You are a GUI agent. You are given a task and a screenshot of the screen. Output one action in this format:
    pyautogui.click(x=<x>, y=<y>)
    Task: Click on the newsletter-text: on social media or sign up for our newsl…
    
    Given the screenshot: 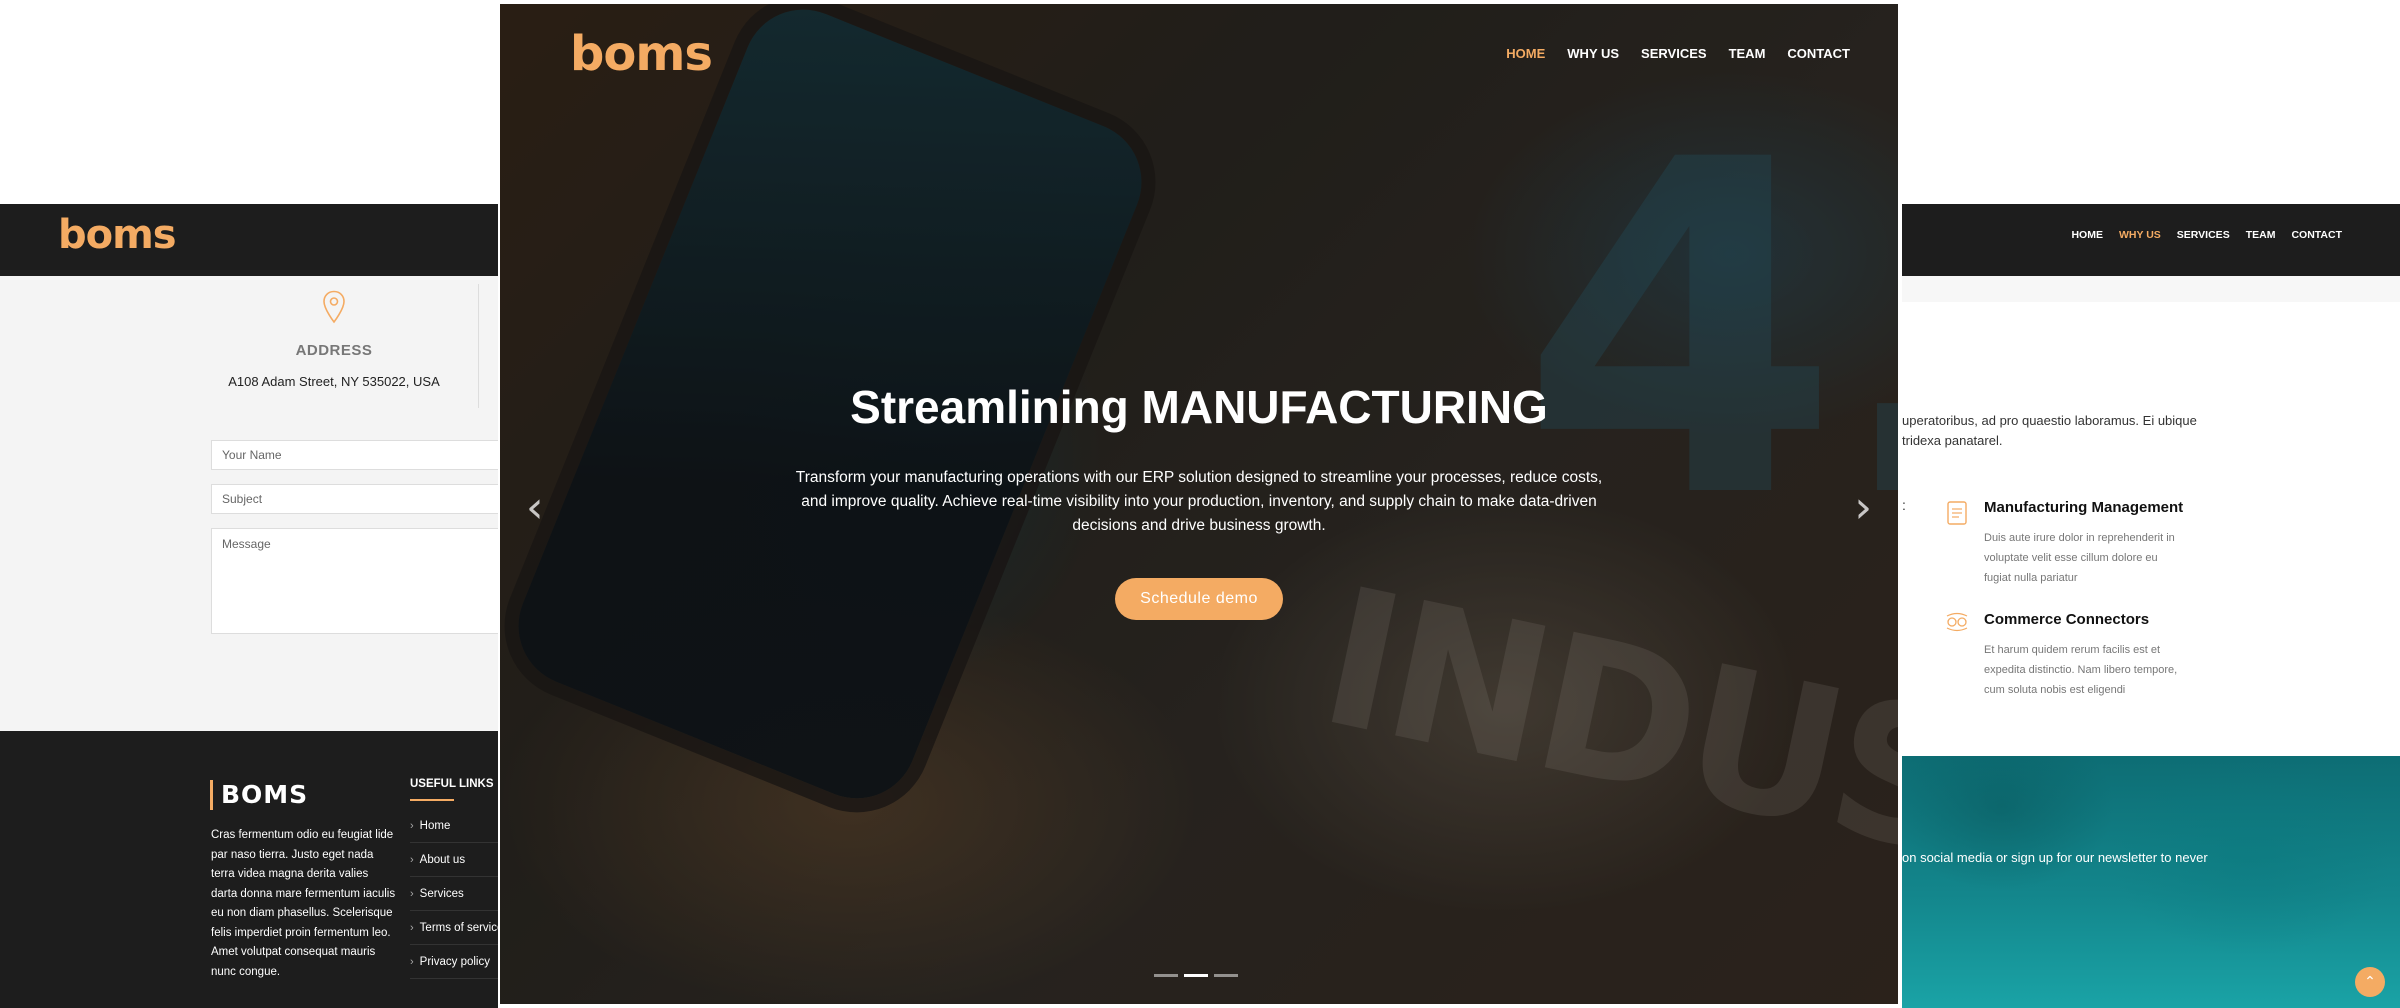 What is the action you would take?
    pyautogui.click(x=2055, y=857)
    